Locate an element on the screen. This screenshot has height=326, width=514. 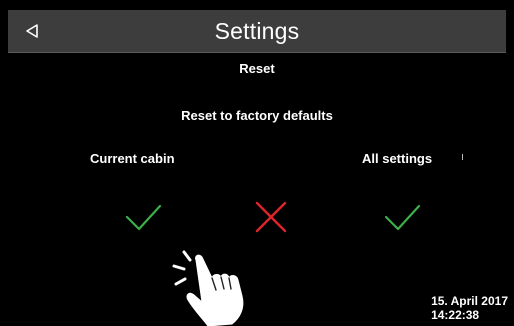
page-title: Settings is located at coordinates (257, 31).